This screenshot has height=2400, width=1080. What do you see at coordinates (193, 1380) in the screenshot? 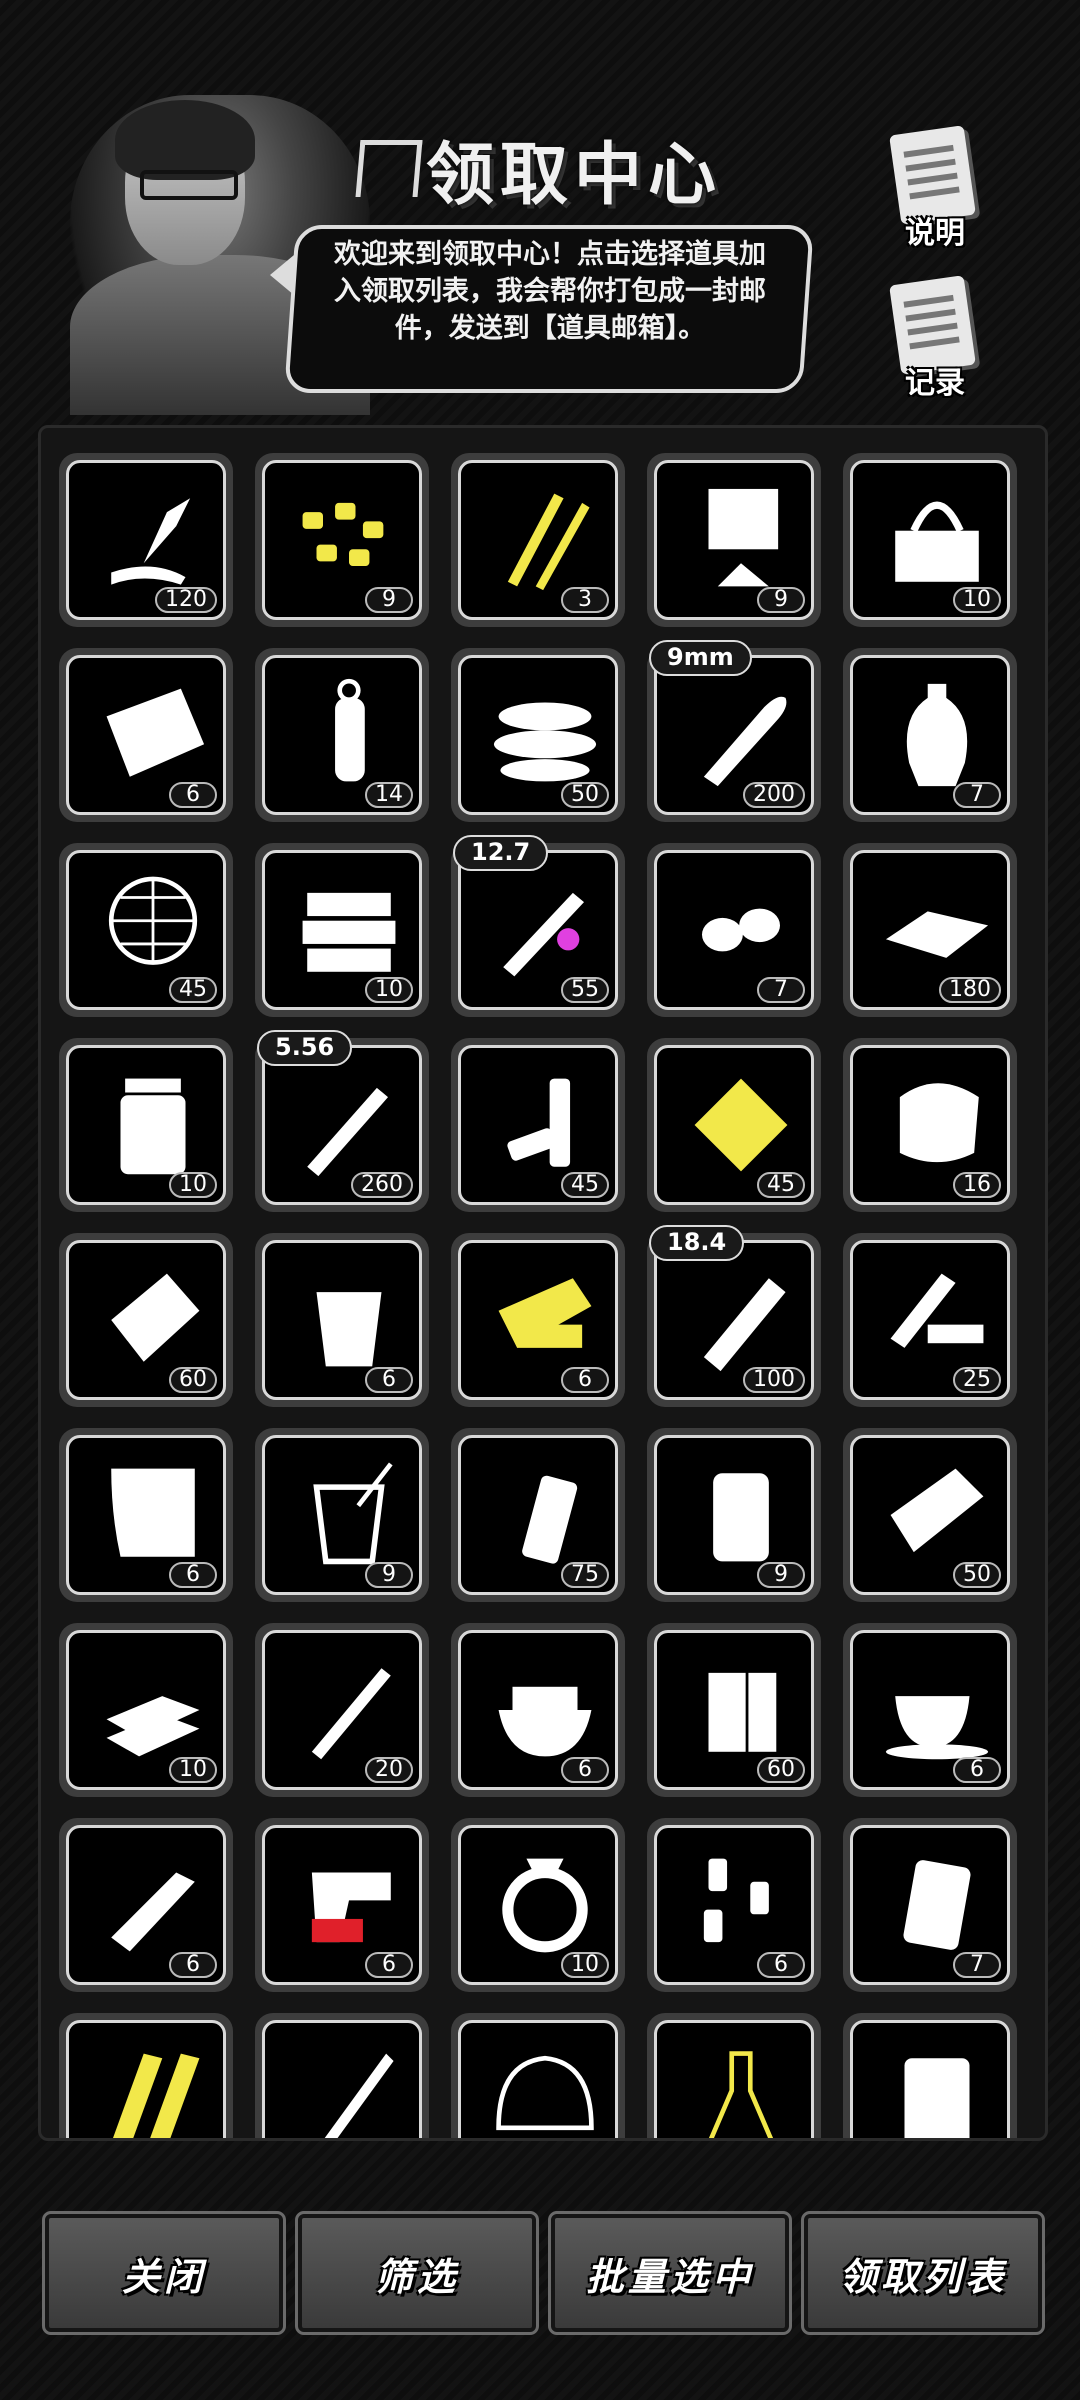
I see `item-count-badge: 60` at bounding box center [193, 1380].